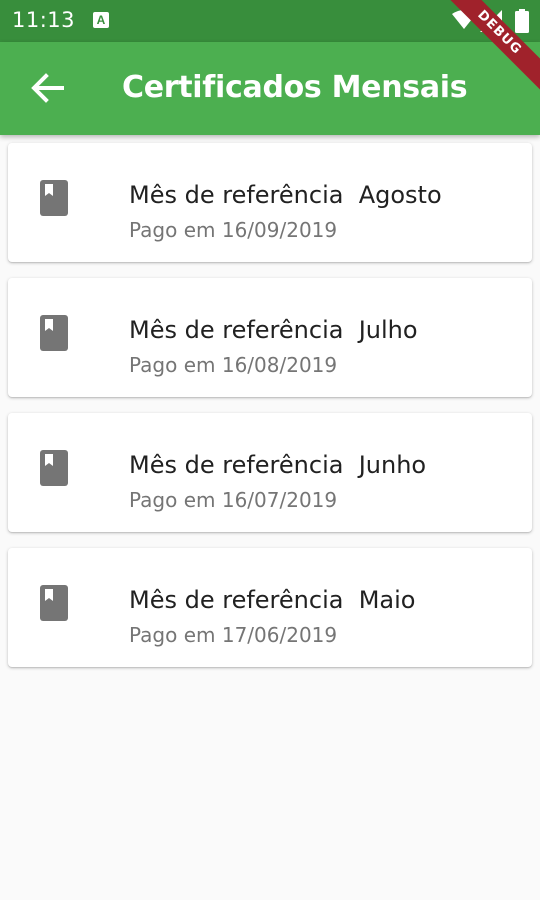 This screenshot has width=540, height=900. Describe the element at coordinates (278, 465) in the screenshot. I see `certificate-title: Mês de referência Junho` at that location.